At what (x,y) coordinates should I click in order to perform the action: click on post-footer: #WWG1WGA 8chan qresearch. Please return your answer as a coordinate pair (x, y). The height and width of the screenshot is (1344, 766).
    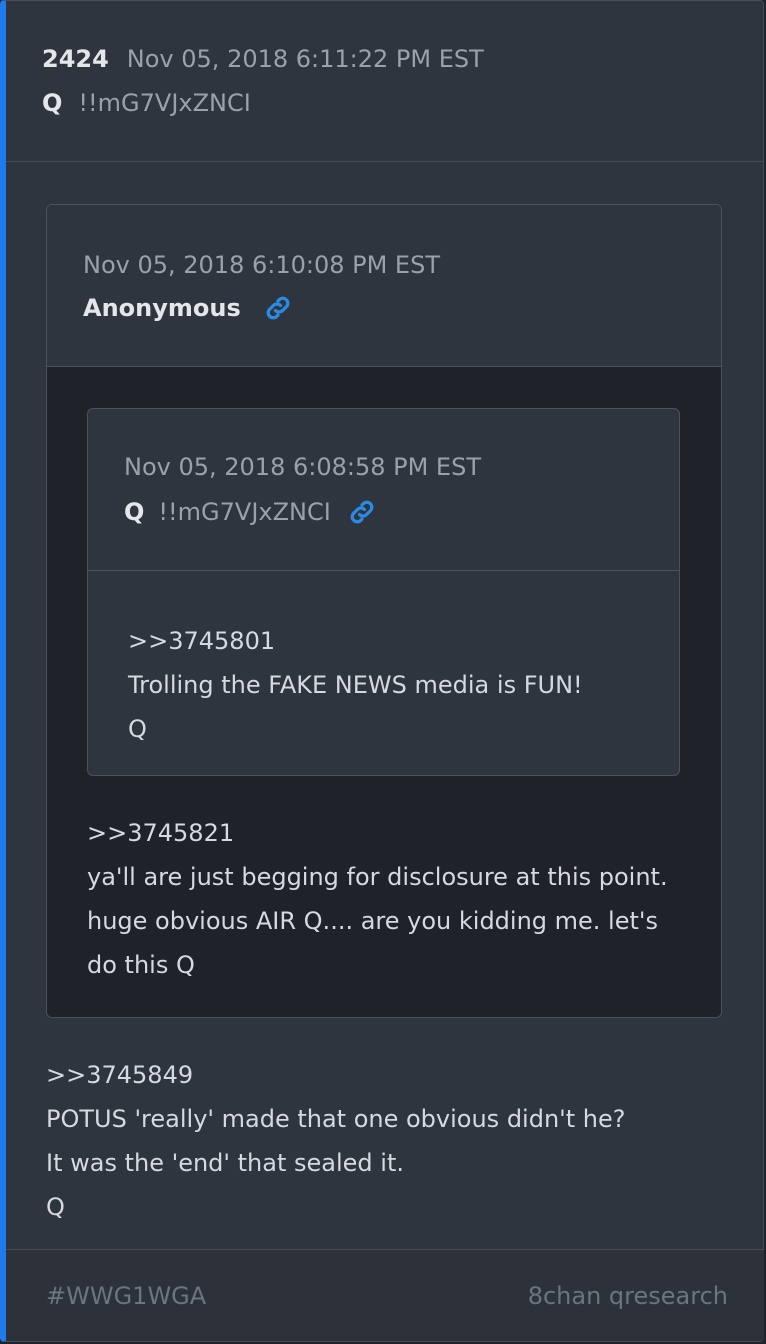
    Looking at the image, I should click on (385, 1295).